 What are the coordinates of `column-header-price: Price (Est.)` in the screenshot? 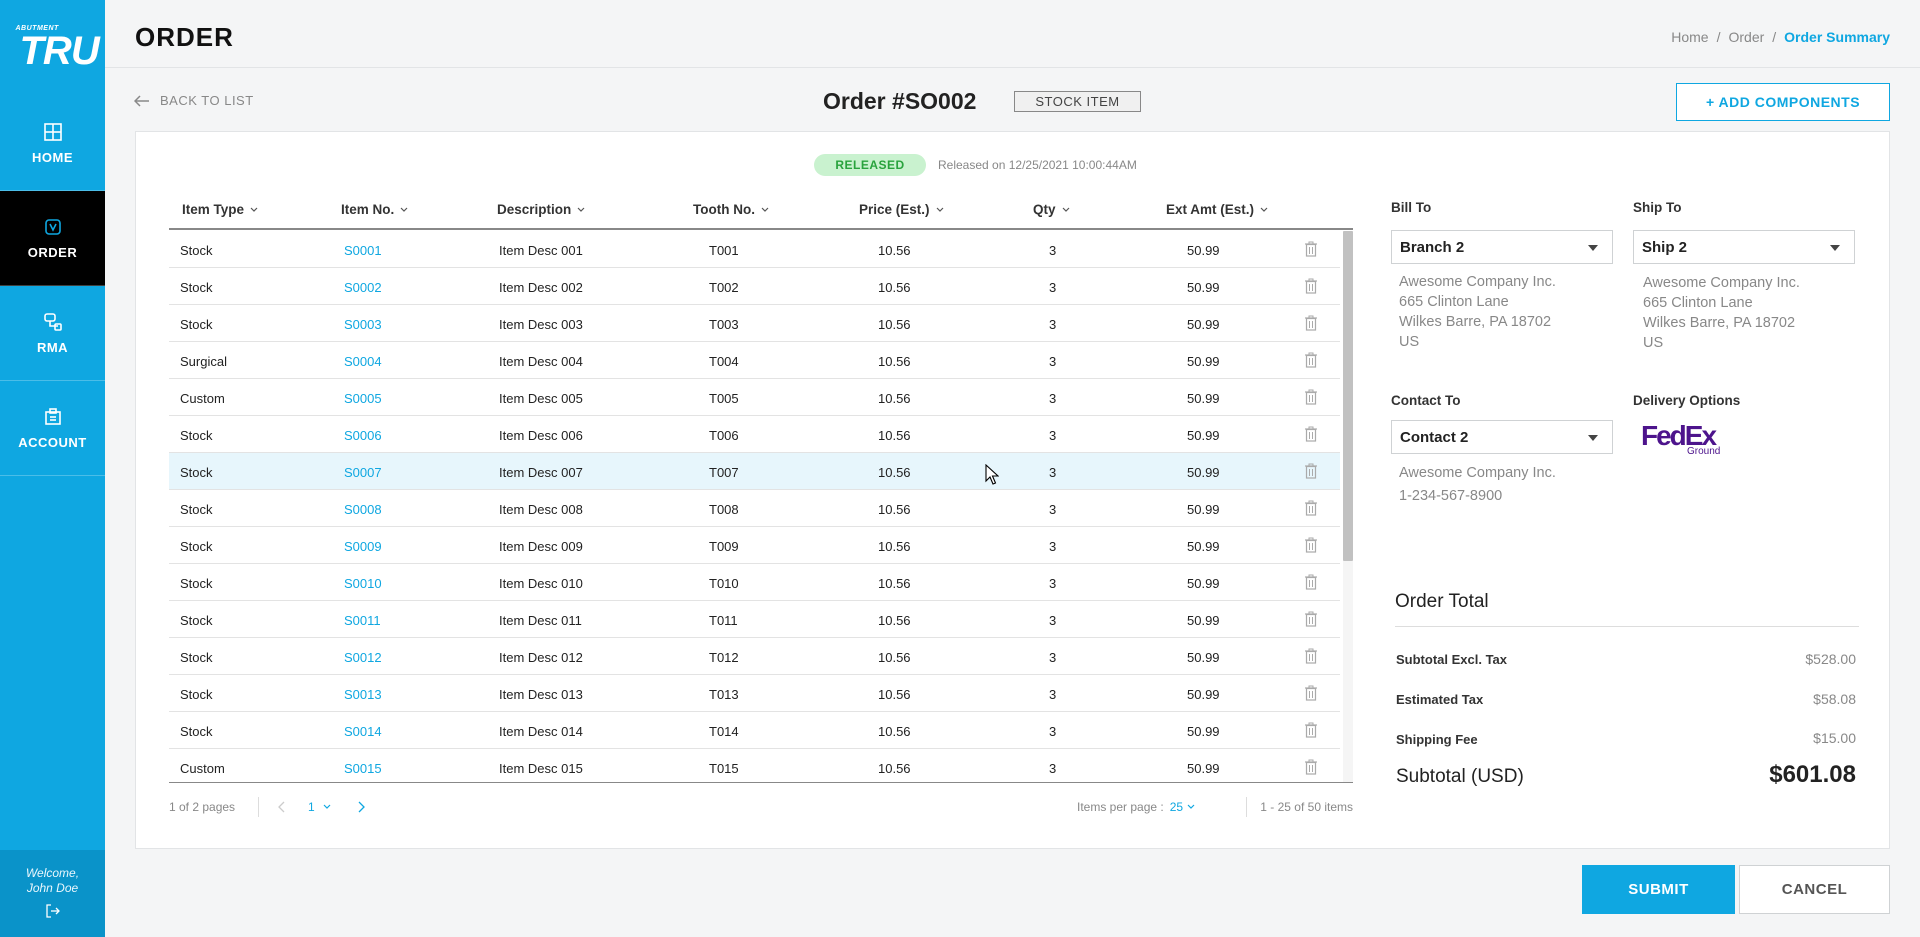 It's located at (901, 209).